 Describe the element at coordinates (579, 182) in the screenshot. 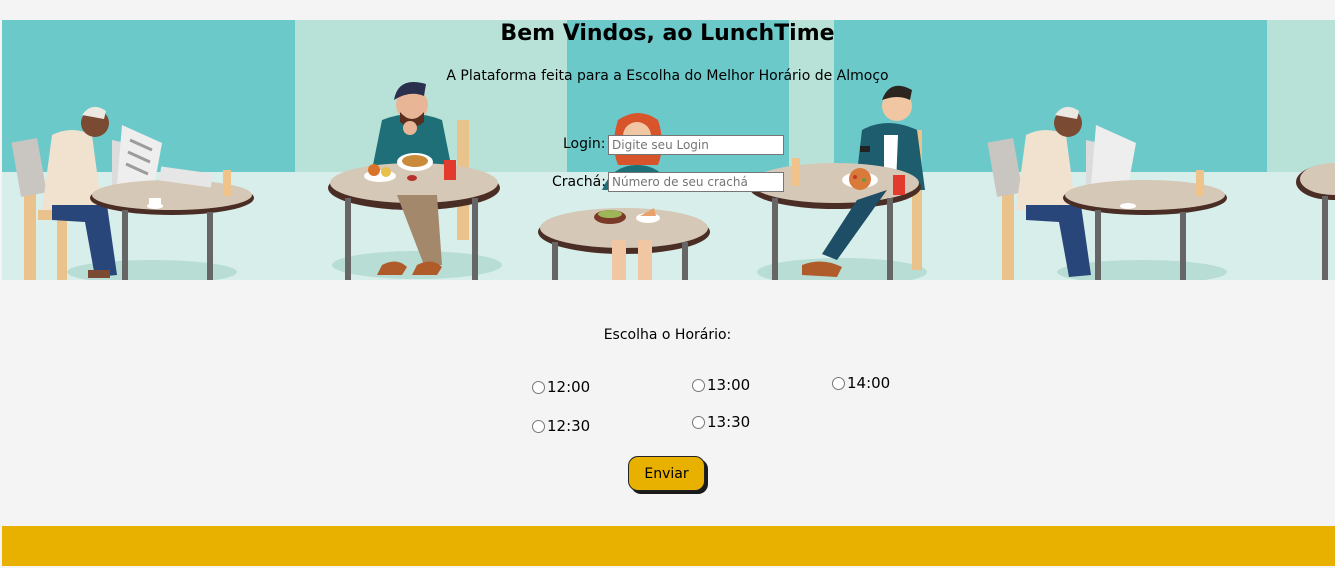

I see `badge-label: Crachá:` at that location.